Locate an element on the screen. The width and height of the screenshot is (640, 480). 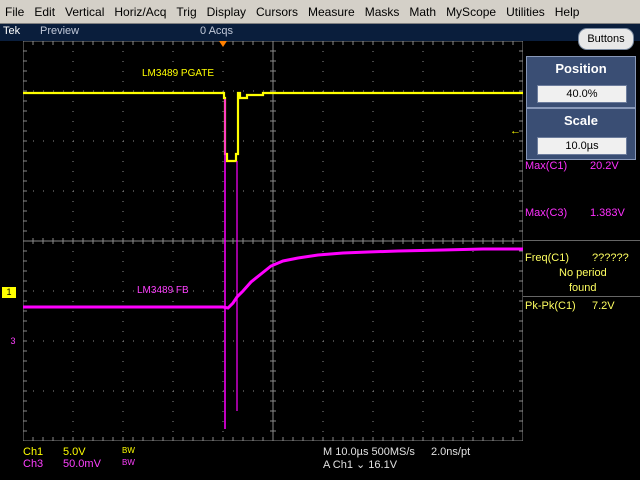
menu-edit: Edit is located at coordinates (44, 12).